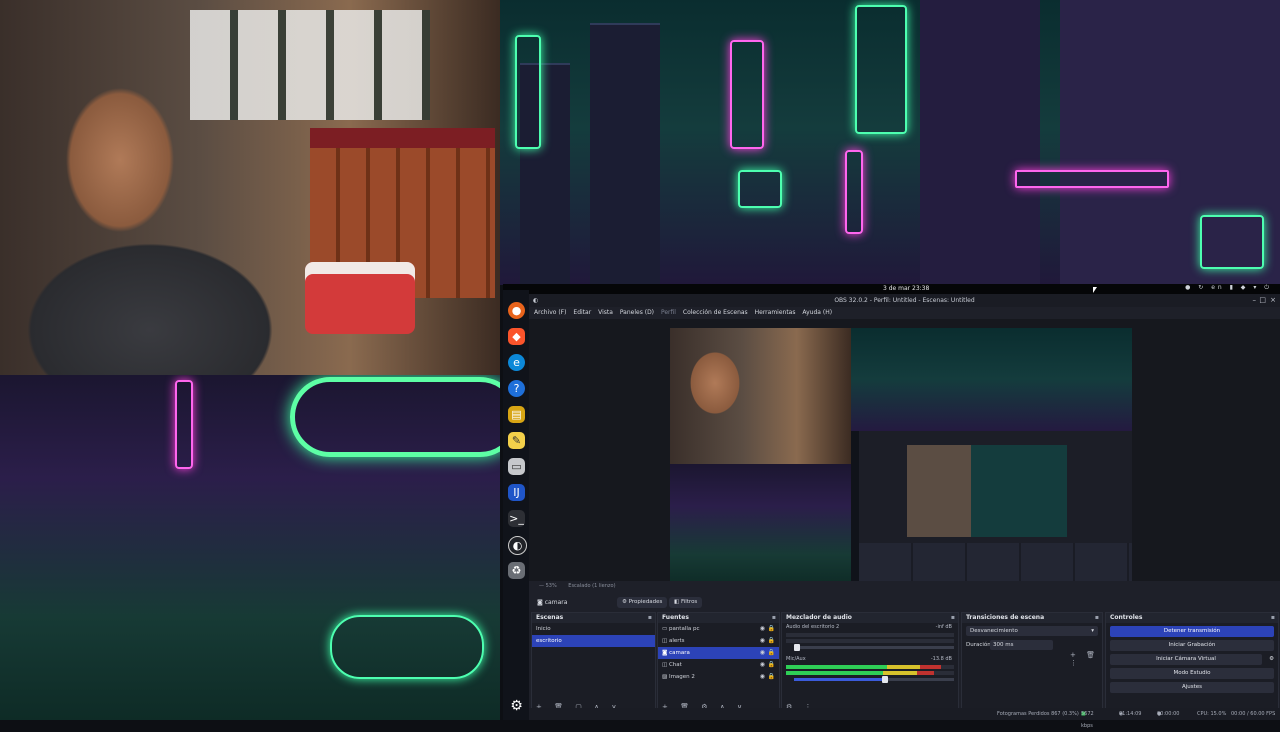 Image resolution: width=1280 pixels, height=732 pixels. I want to click on menu-paneles: Paneles (D), so click(637, 312).